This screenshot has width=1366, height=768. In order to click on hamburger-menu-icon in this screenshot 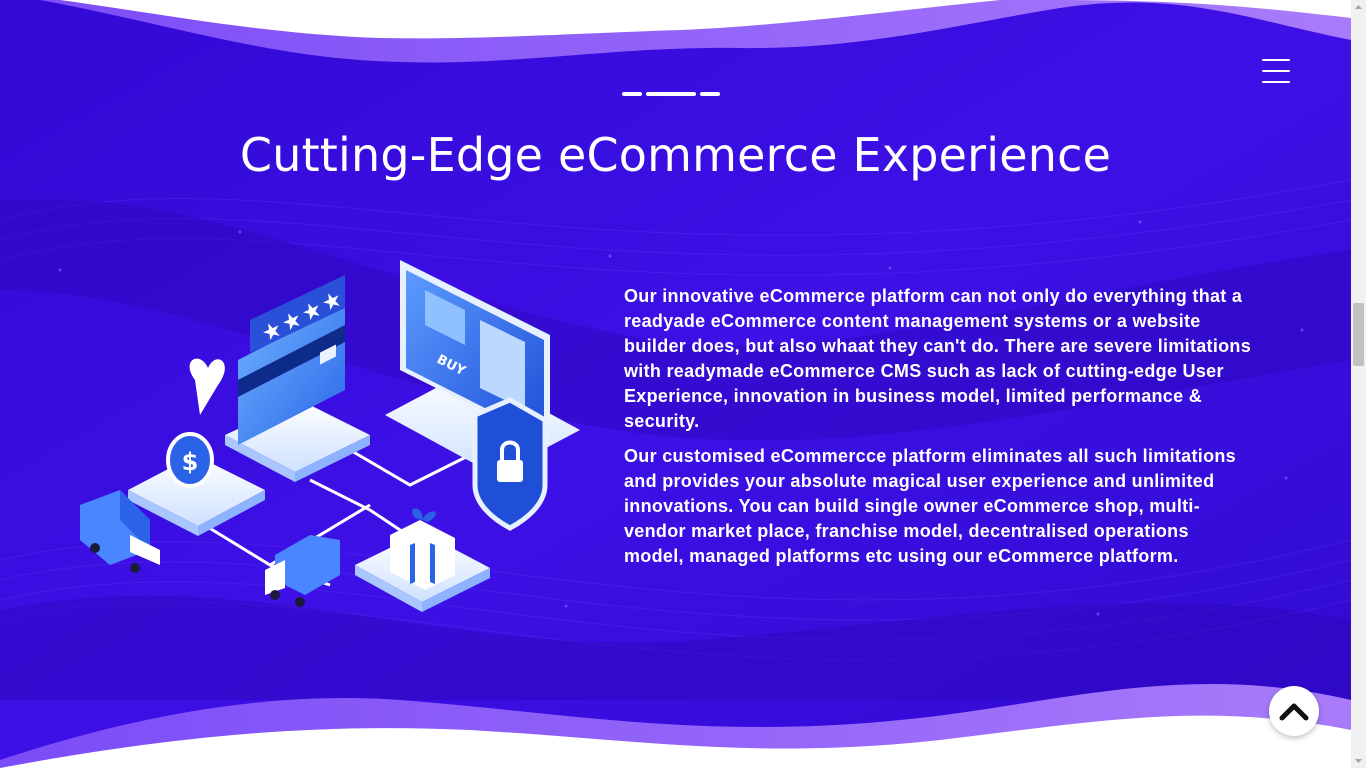, I will do `click(1276, 71)`.